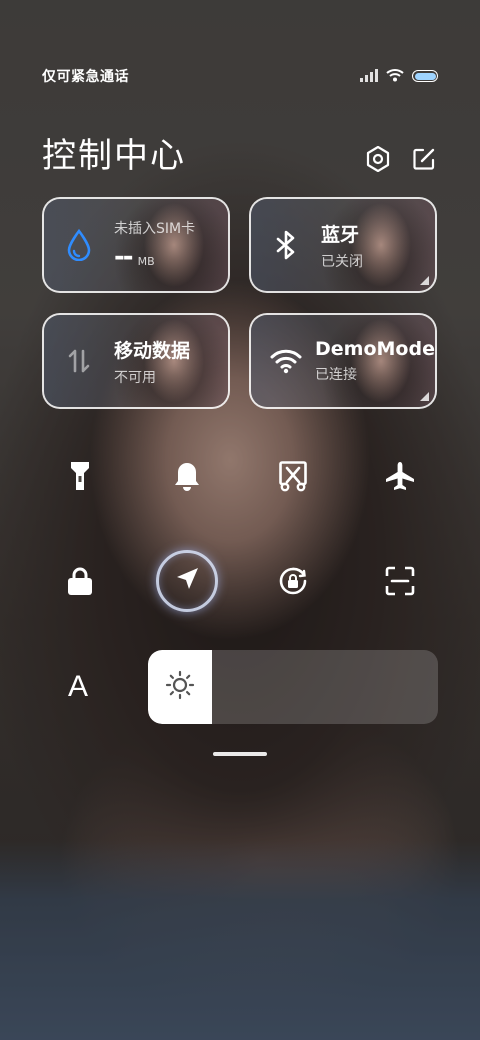 The image size is (480, 1040). Describe the element at coordinates (400, 476) in the screenshot. I see `airplane-icon` at that location.